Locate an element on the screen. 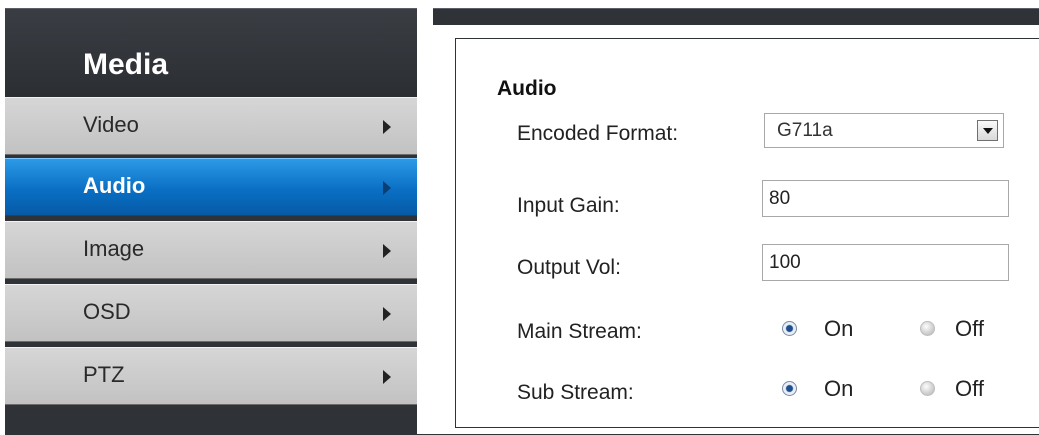  input-gain-label: Input Gain: is located at coordinates (568, 205).